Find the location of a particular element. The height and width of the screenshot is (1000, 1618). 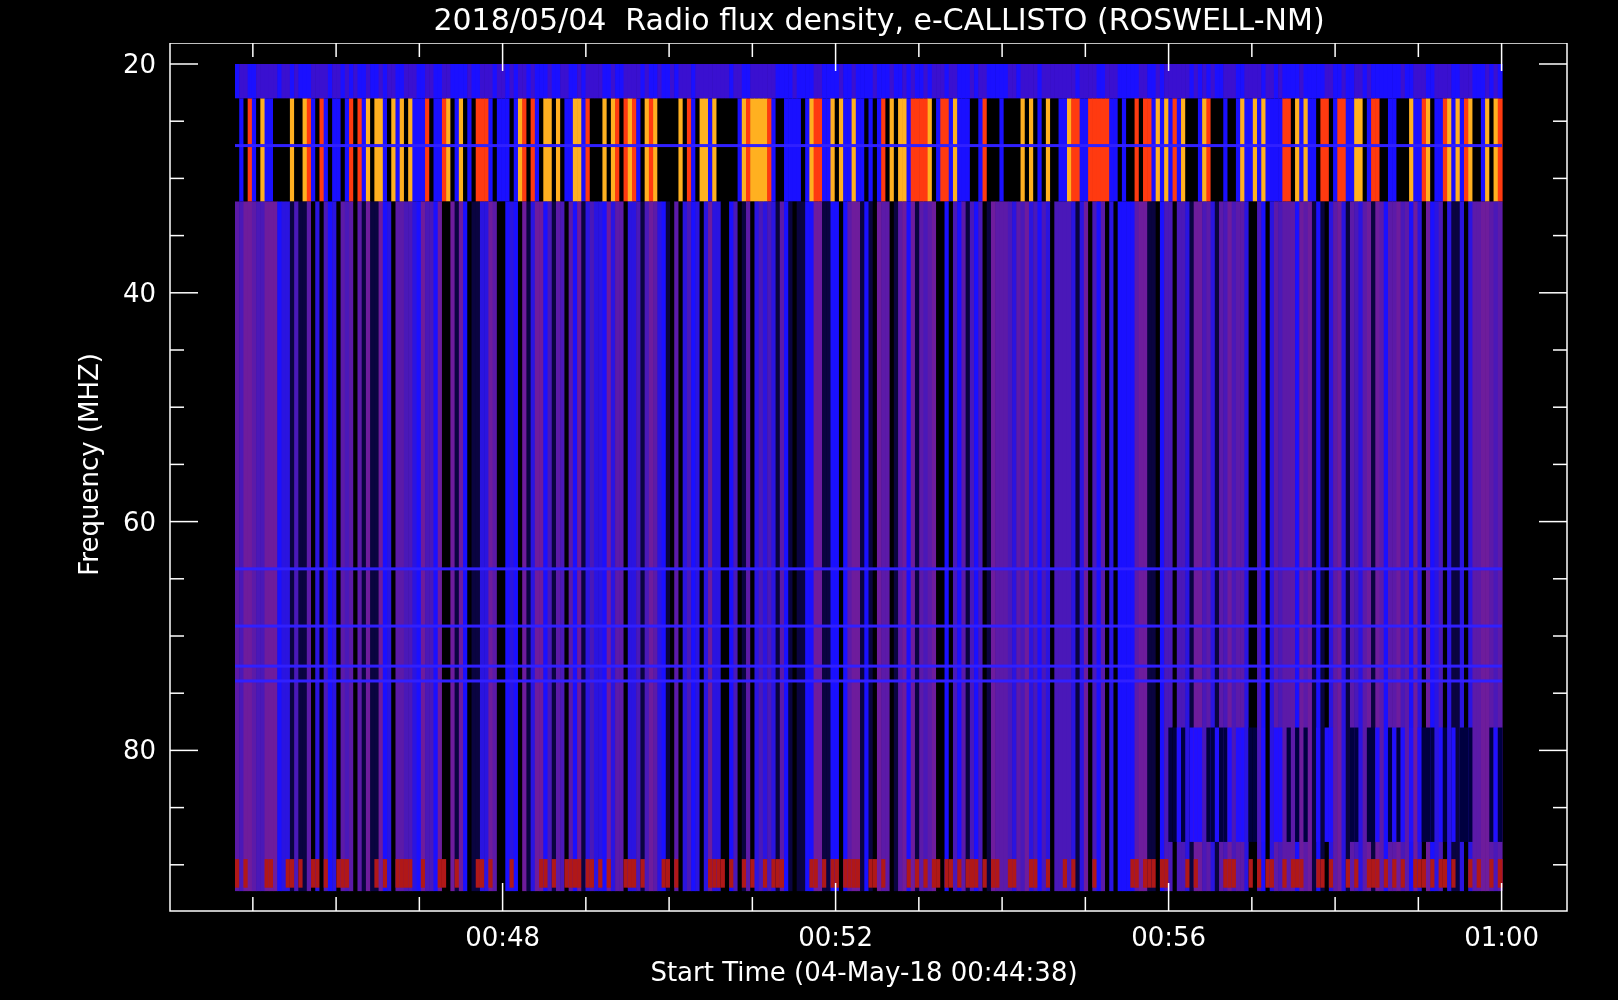

x-tick-label: 01:00 is located at coordinates (1502, 937).